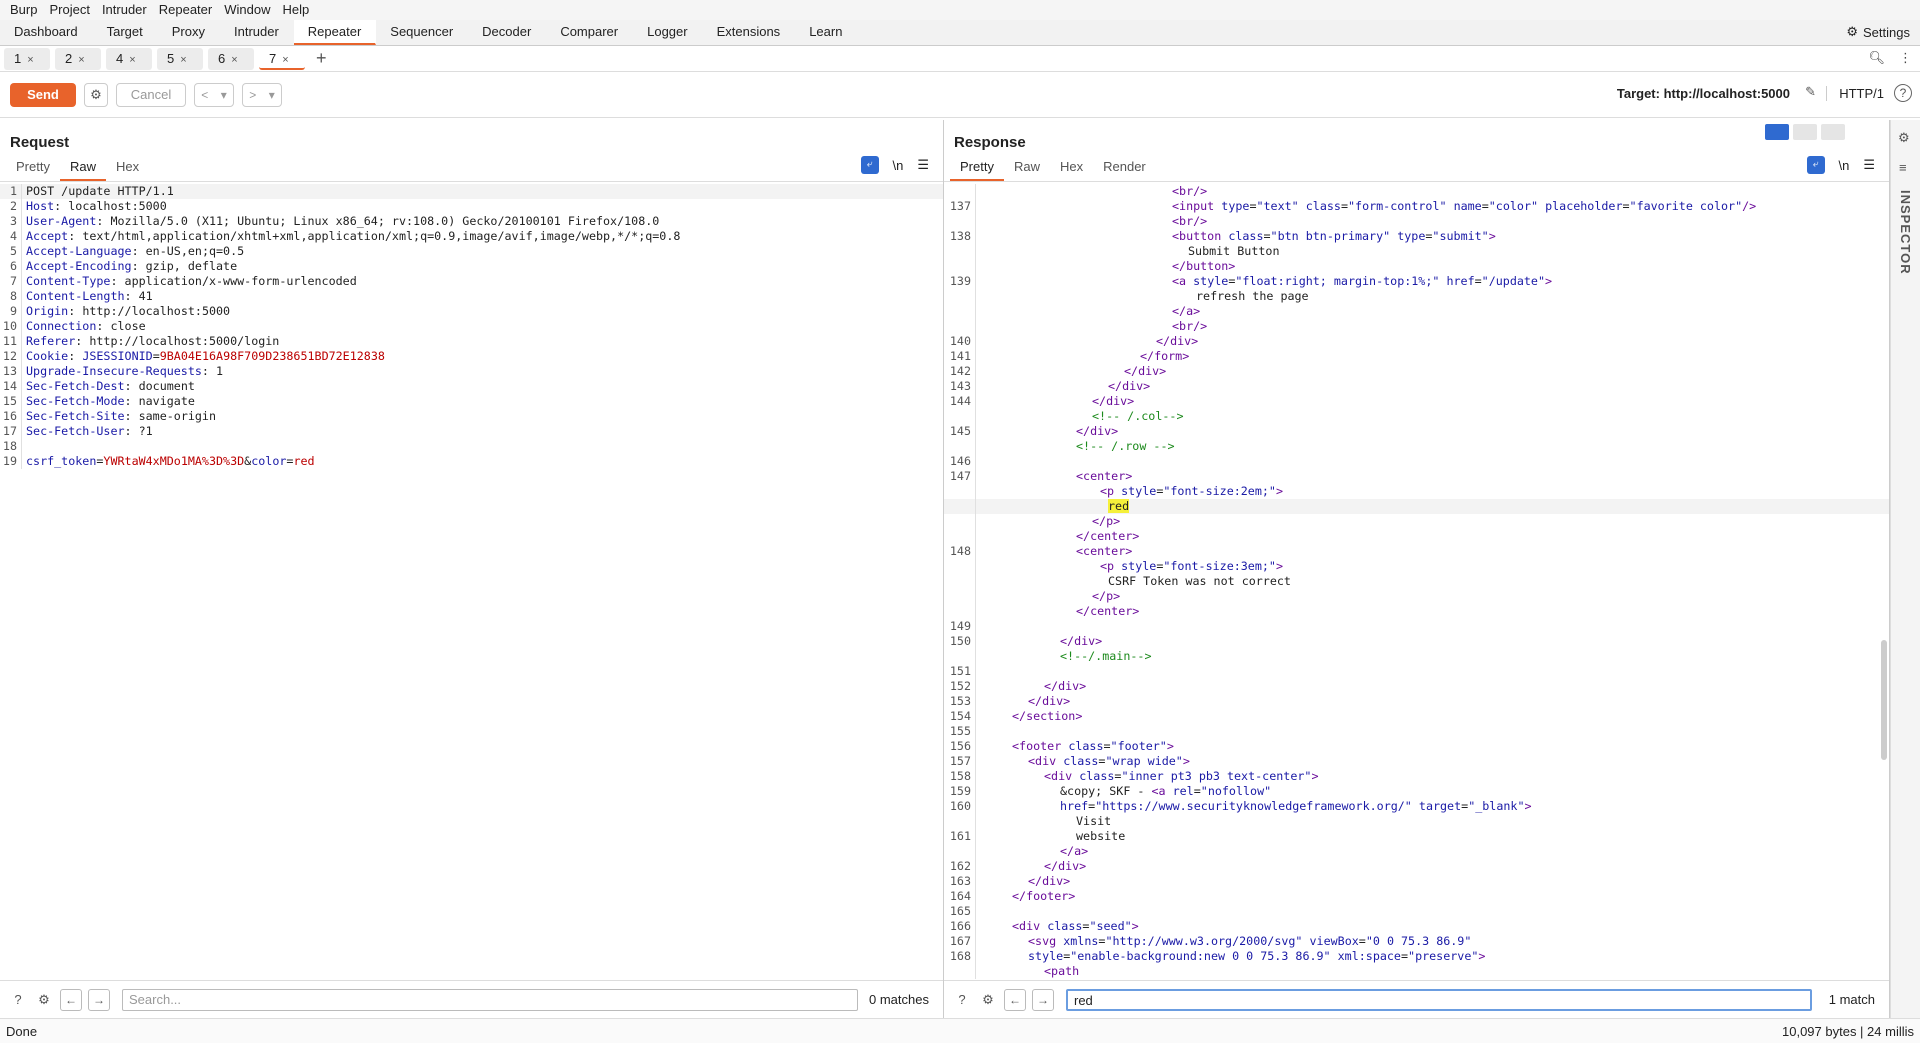 Image resolution: width=1920 pixels, height=1043 pixels. I want to click on code-token: Host, so click(40, 206).